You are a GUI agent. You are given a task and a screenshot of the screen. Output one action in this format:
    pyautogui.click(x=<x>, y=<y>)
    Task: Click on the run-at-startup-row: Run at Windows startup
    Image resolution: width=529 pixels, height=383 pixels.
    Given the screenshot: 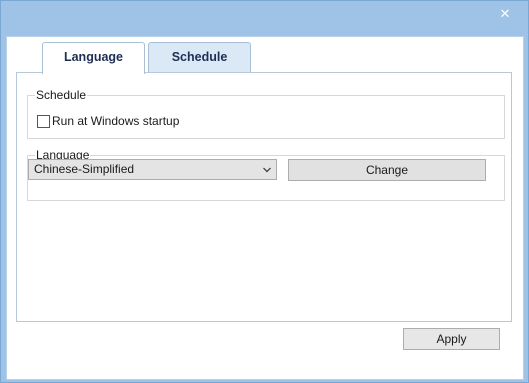 What is the action you would take?
    pyautogui.click(x=108, y=121)
    